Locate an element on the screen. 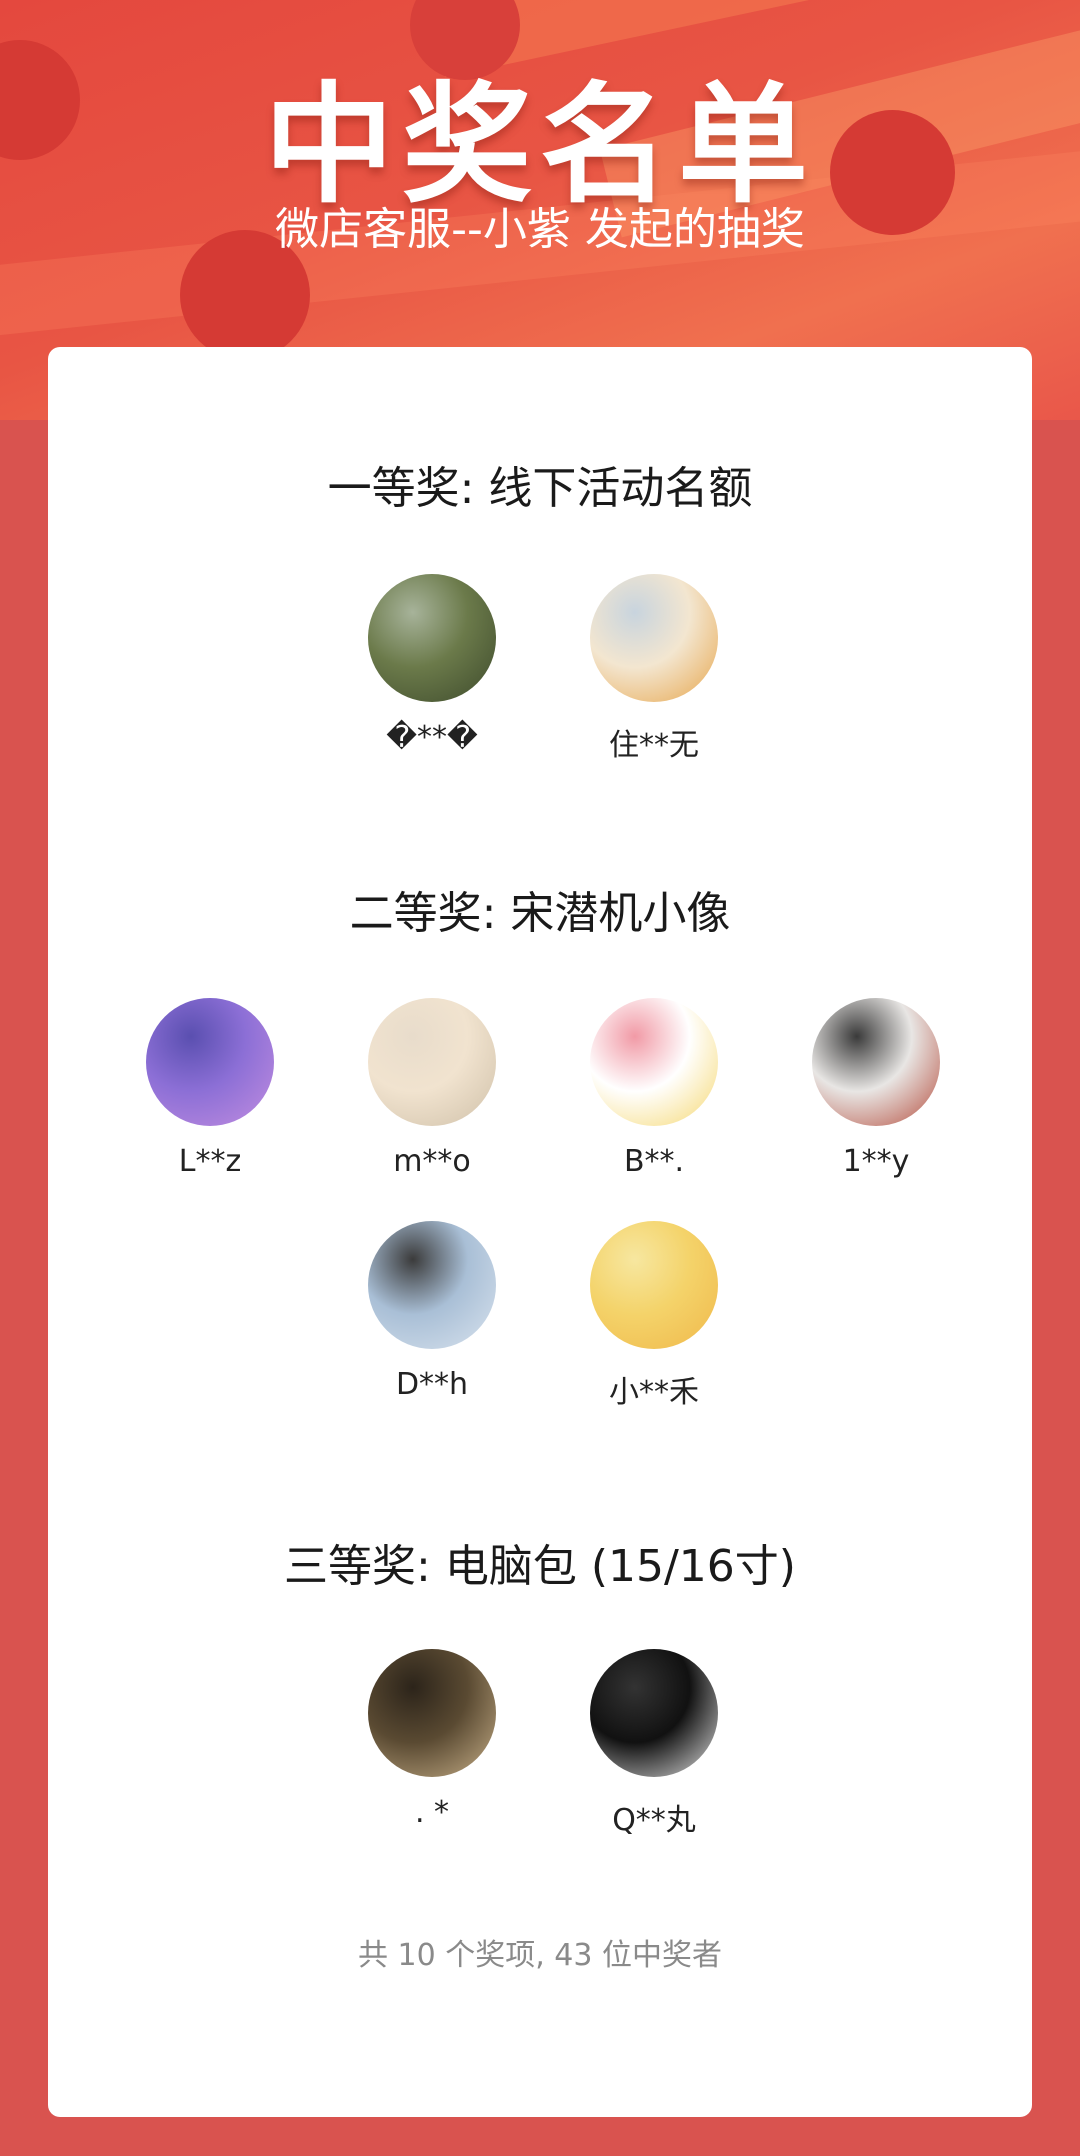 The width and height of the screenshot is (1080, 2156). winner-item: B**. is located at coordinates (654, 1088).